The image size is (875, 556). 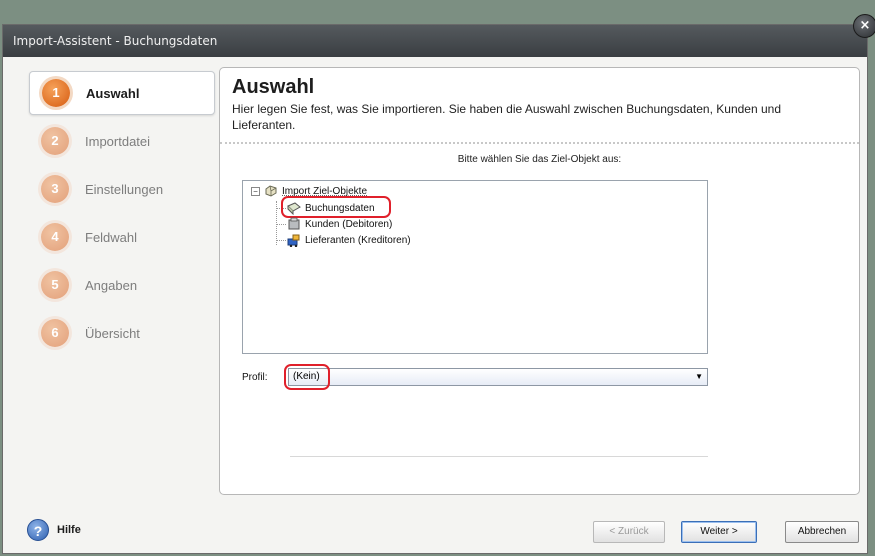 I want to click on step-label: Einstellungen, so click(x=124, y=189).